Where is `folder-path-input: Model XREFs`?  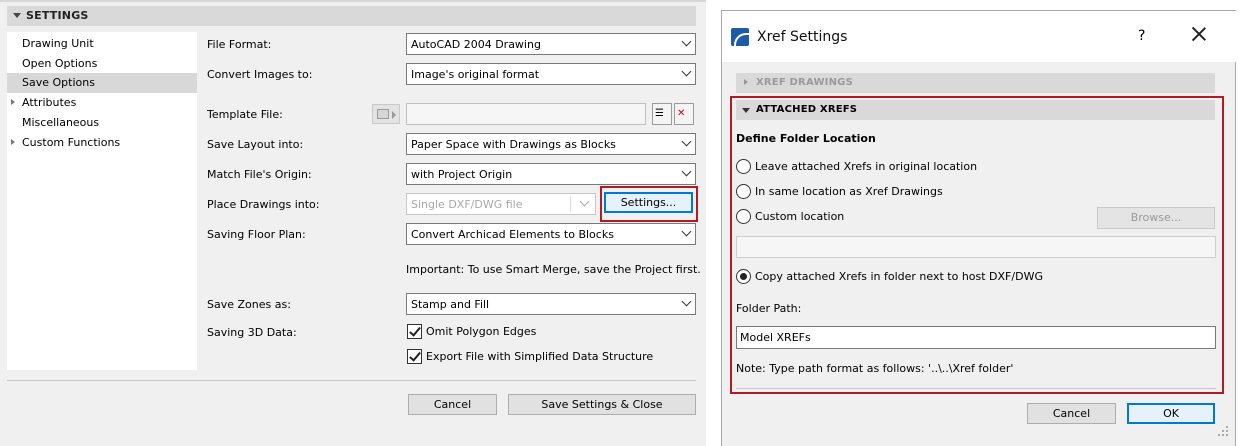 folder-path-input: Model XREFs is located at coordinates (976, 337).